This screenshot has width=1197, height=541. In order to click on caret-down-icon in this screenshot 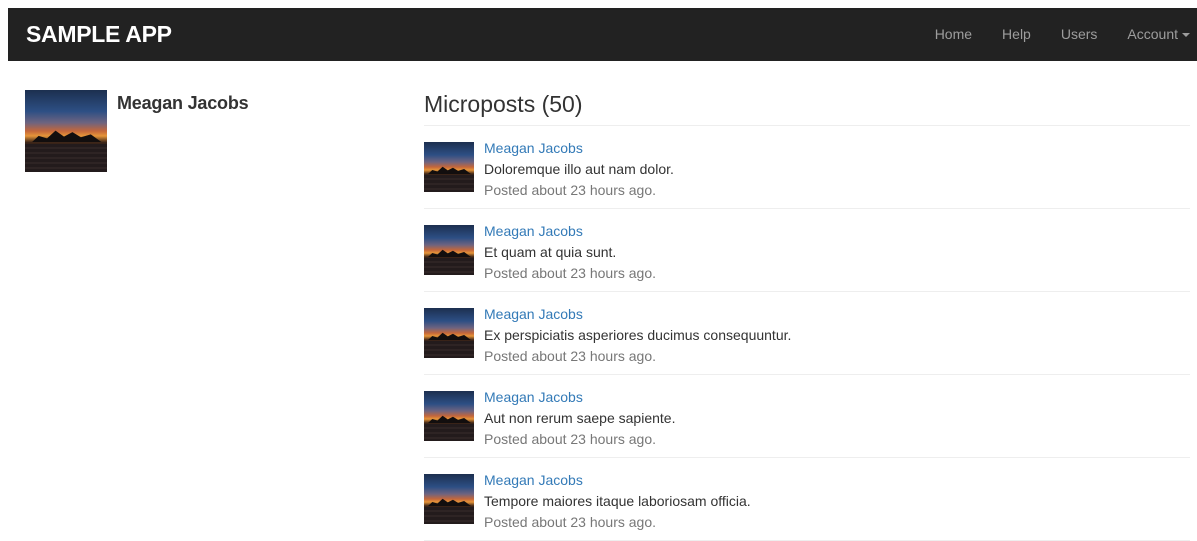, I will do `click(1186, 35)`.